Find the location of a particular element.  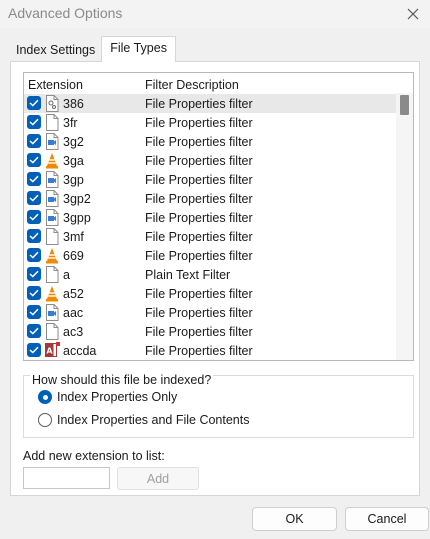

column-header-extension: Extension is located at coordinates (55, 85).